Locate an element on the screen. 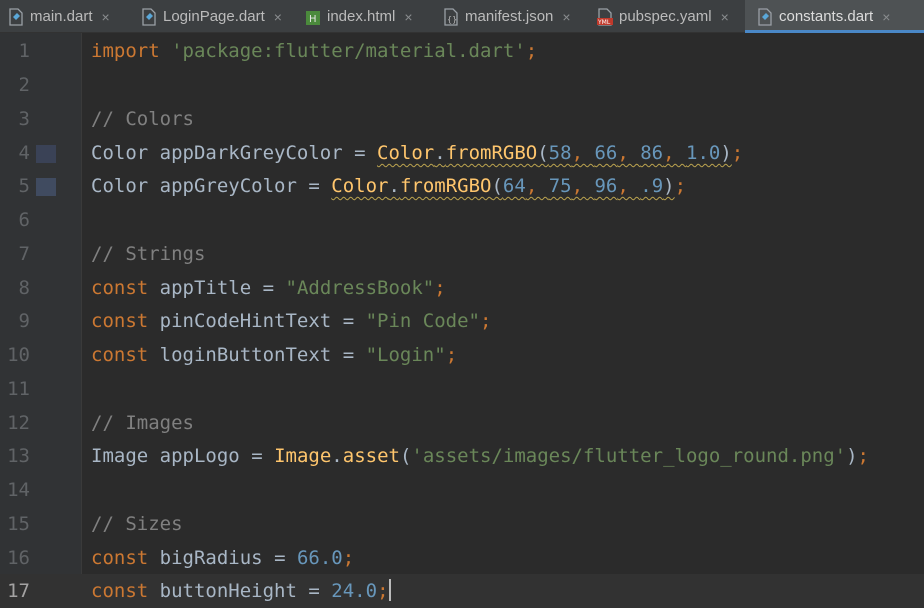 This screenshot has width=924, height=608. number-literal: 1.0 is located at coordinates (703, 153).